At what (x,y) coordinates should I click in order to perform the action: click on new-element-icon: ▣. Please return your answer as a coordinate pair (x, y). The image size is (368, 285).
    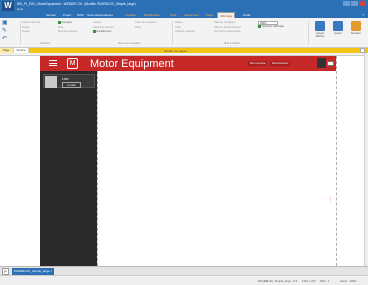
    Looking at the image, I should click on (5, 23).